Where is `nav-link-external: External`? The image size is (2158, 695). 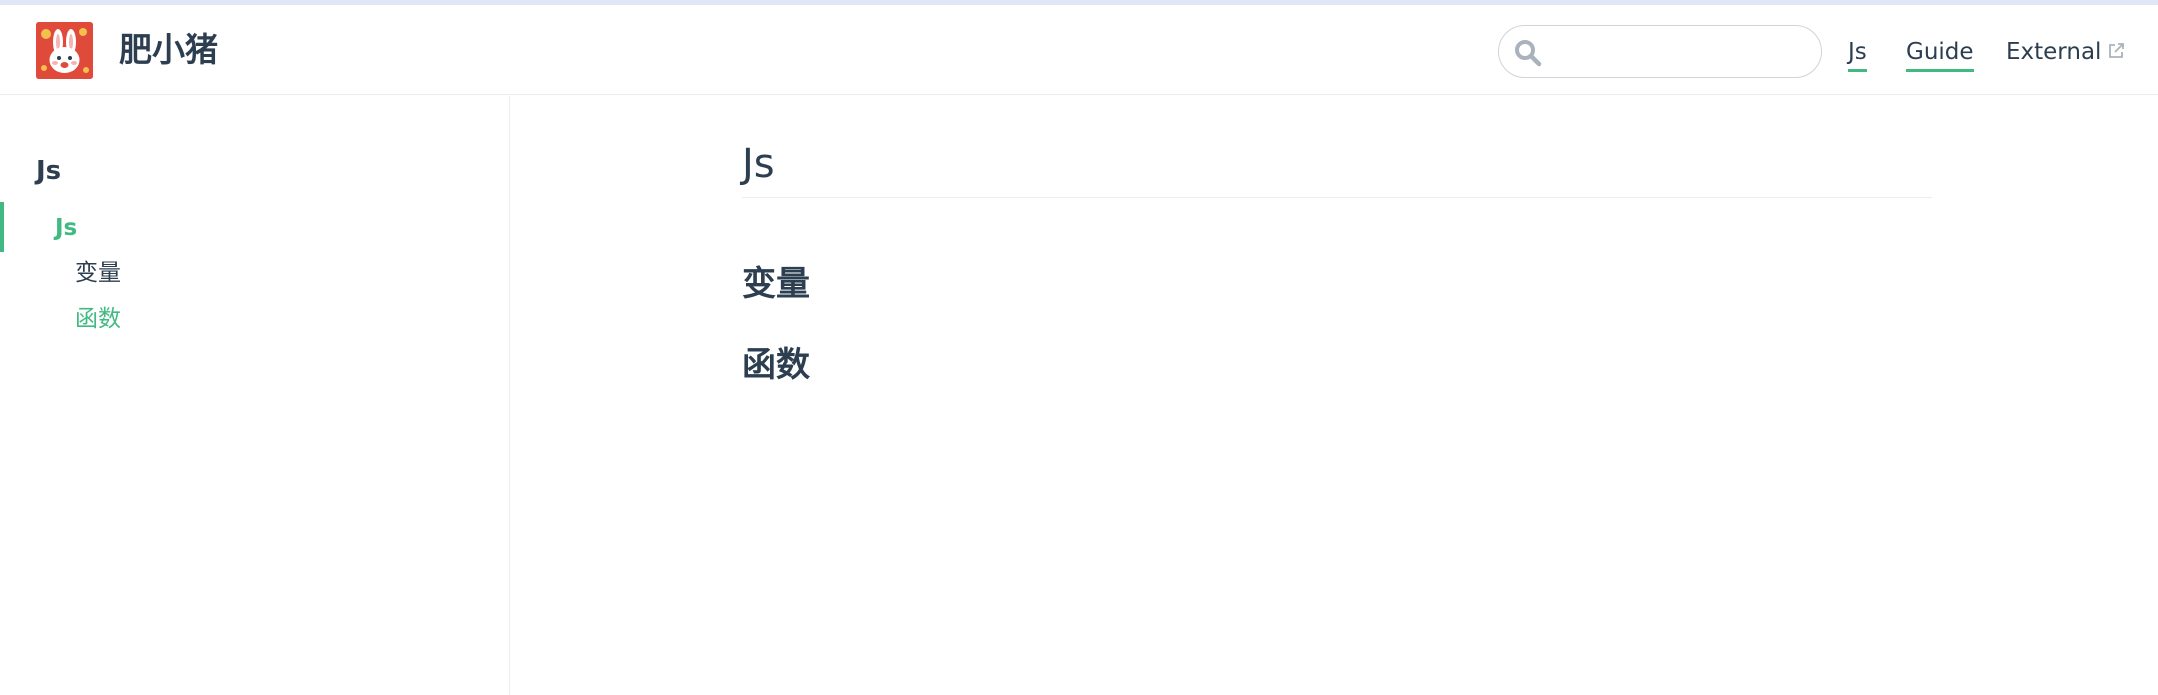 nav-link-external: External is located at coordinates (2065, 52).